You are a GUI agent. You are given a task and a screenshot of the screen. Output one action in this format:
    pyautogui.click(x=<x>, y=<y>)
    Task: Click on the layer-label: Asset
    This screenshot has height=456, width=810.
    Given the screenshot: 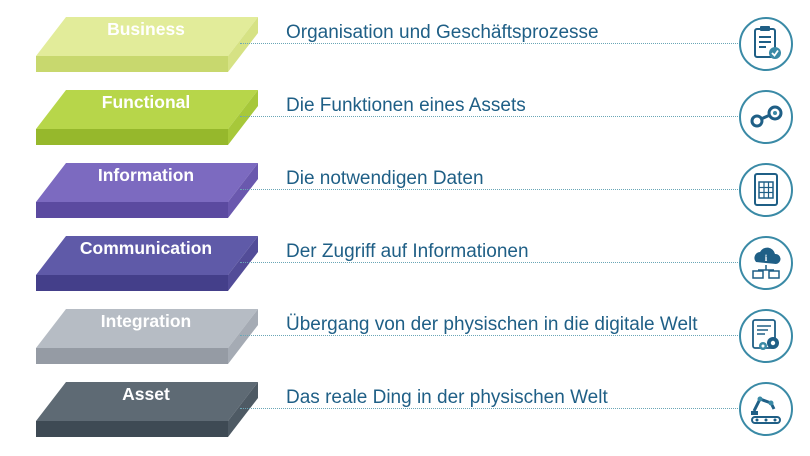 What is the action you would take?
    pyautogui.click(x=146, y=394)
    